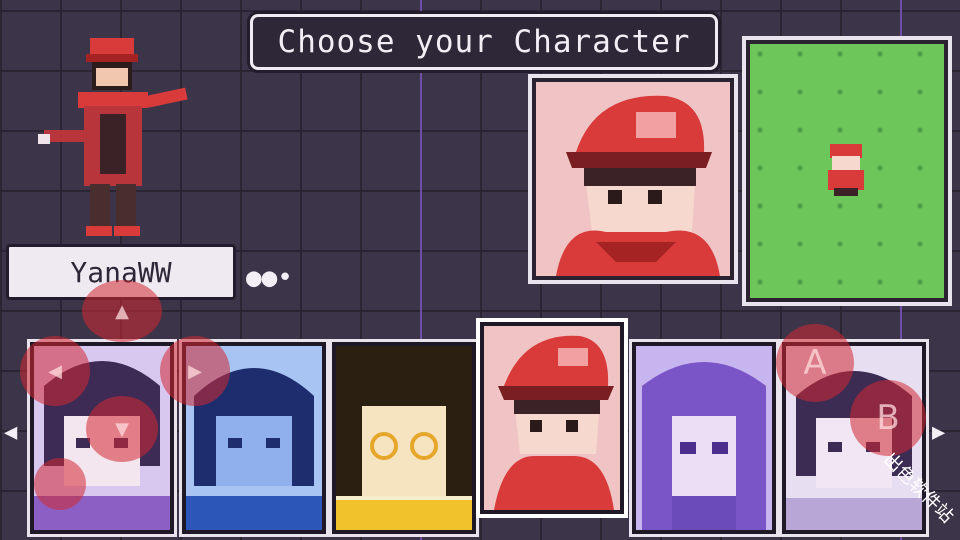 This screenshot has width=960, height=540. I want to click on dpad-up-button: ▲, so click(122, 311).